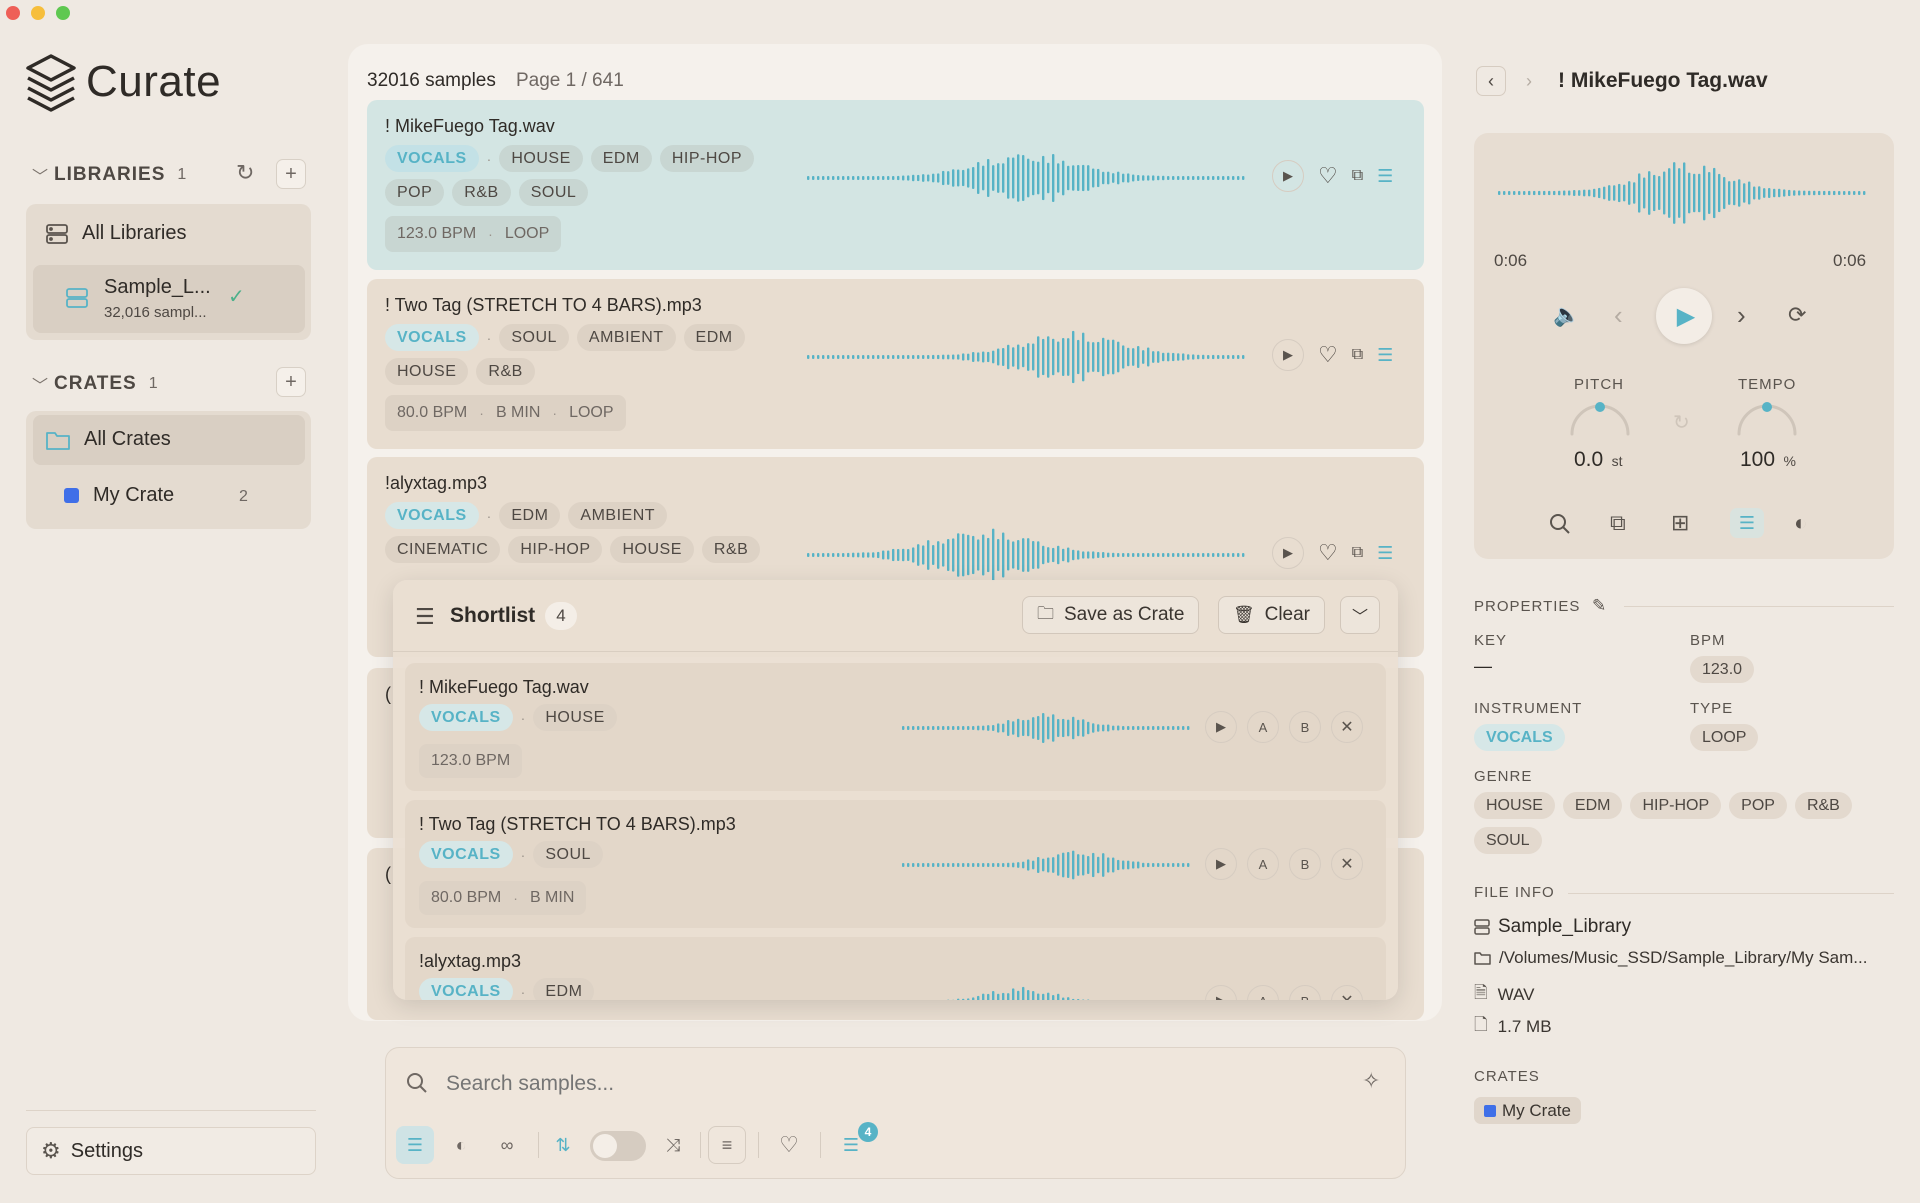  I want to click on refresh-icon: ↻, so click(245, 173).